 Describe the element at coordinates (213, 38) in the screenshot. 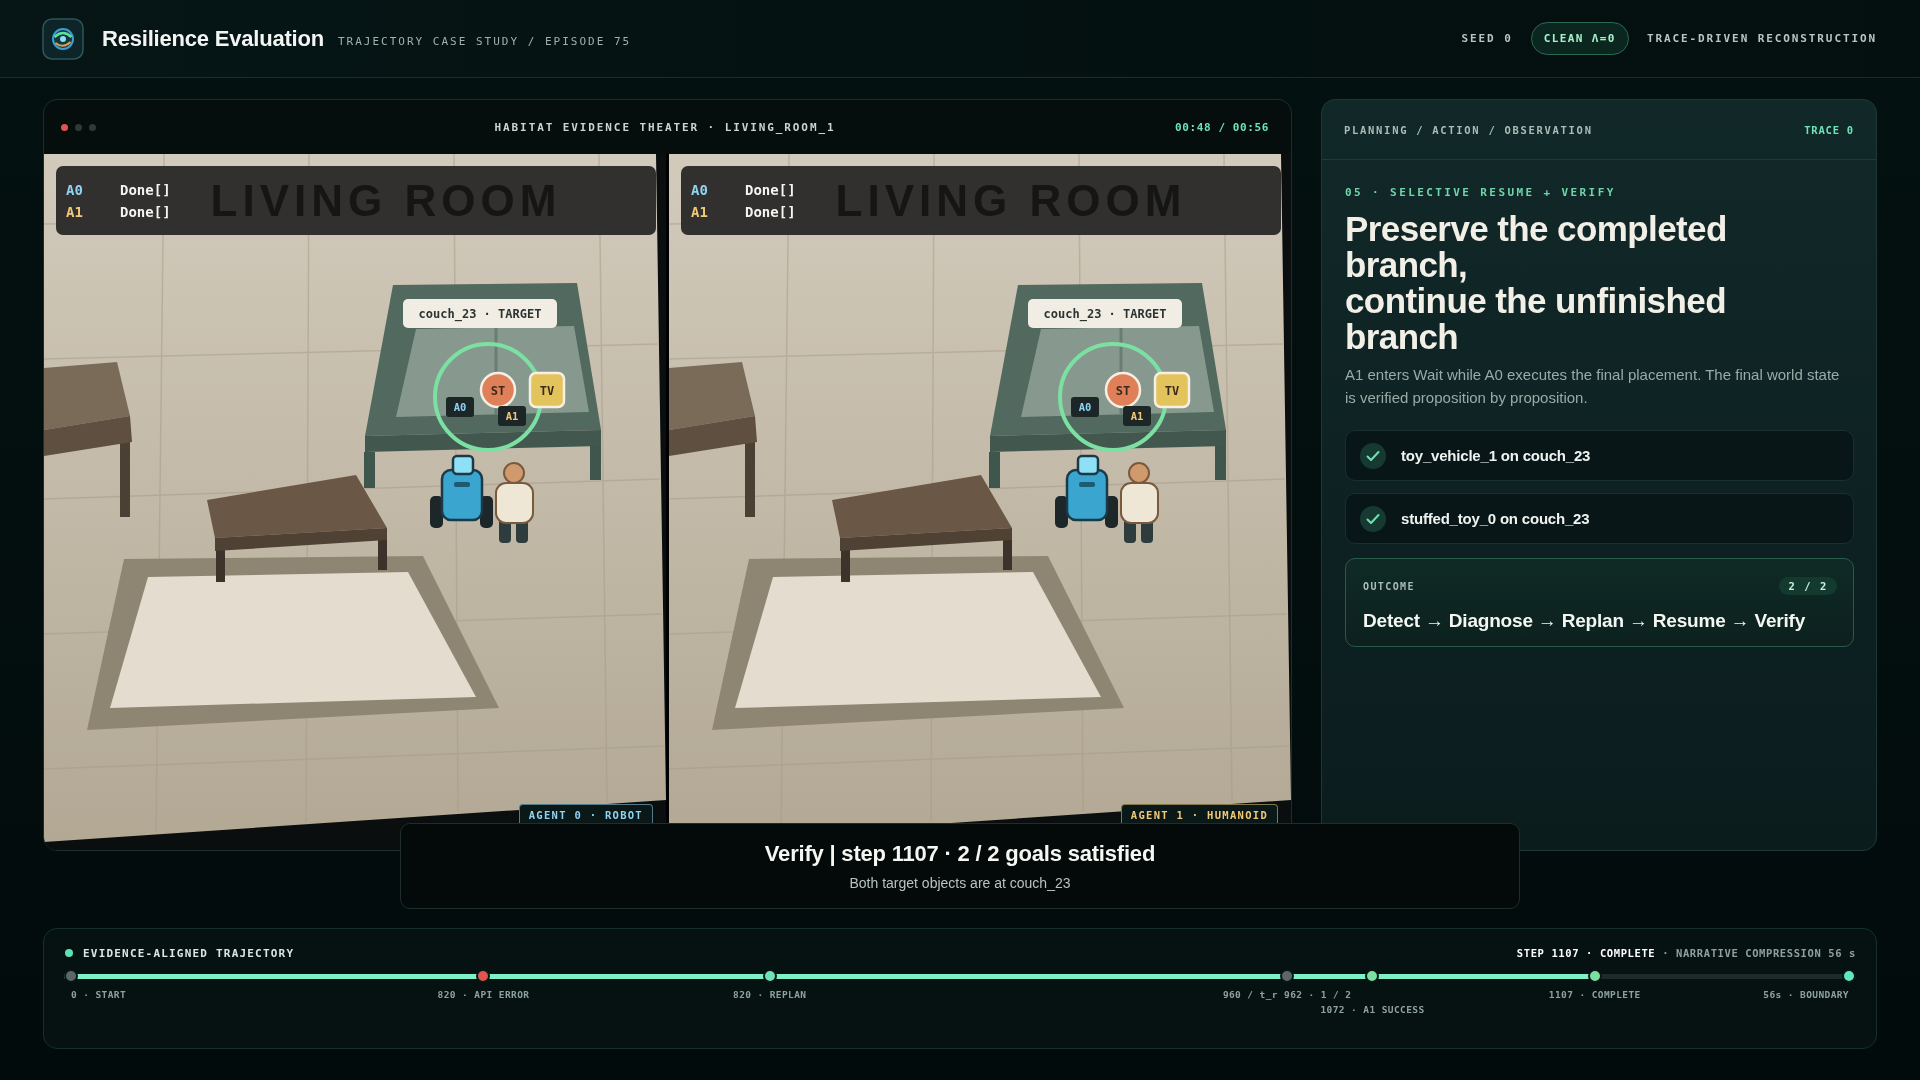

I see `app-title: Resilience Evaluation` at that location.